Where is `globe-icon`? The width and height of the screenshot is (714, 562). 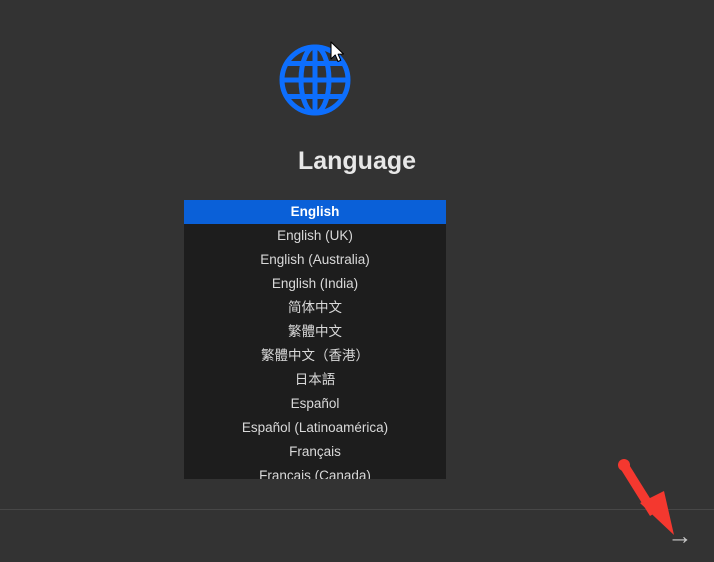 globe-icon is located at coordinates (315, 80).